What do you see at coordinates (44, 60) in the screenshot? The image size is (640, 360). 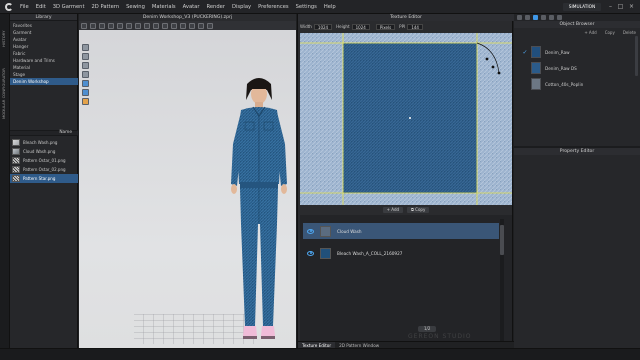 I see `library-item-hardware: Hardware and Trims` at bounding box center [44, 60].